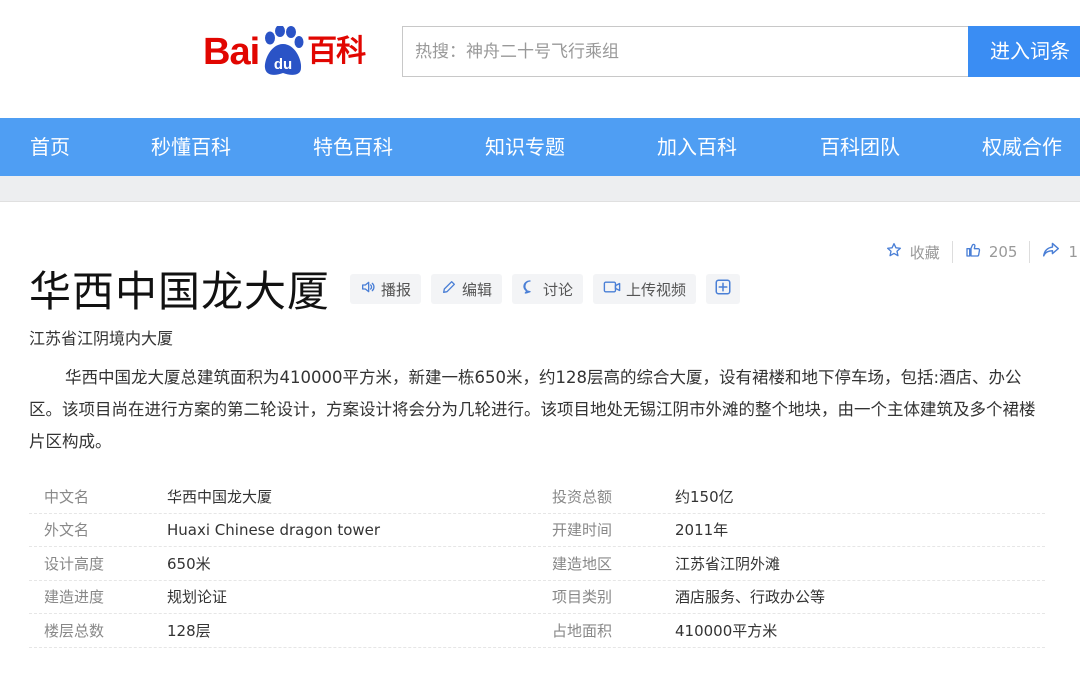 This screenshot has width=1080, height=683. I want to click on info-label: 开建时间, so click(582, 530).